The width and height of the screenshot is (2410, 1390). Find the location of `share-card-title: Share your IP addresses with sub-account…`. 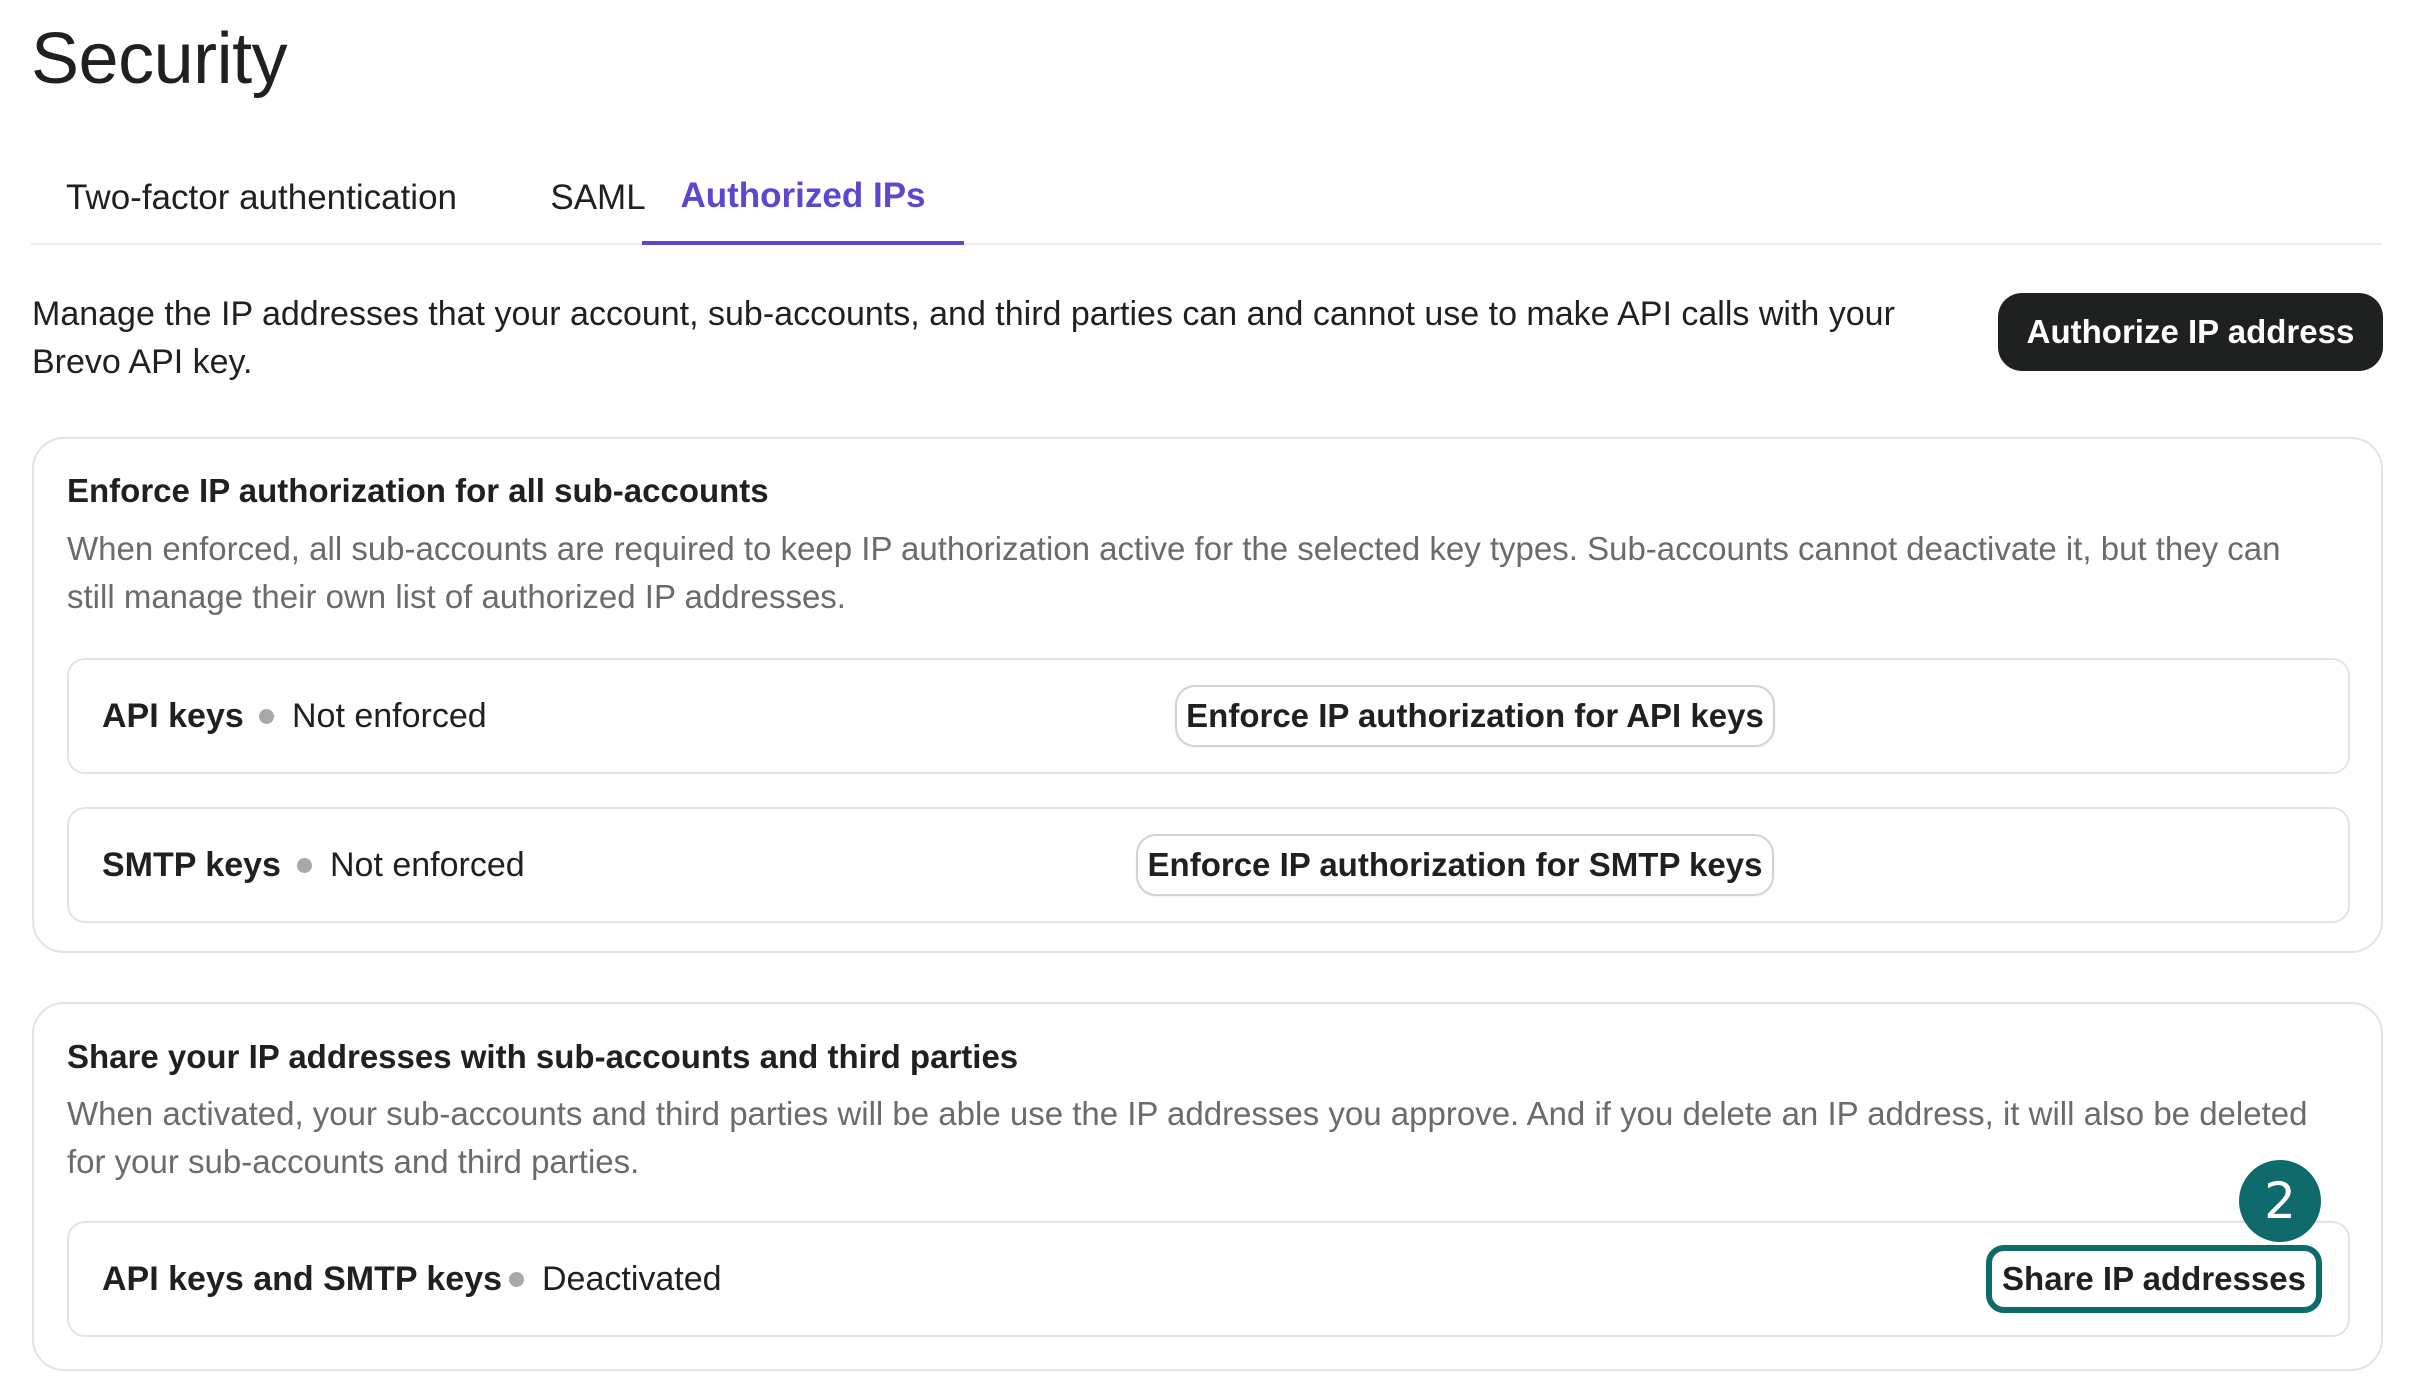

share-card-title: Share your IP addresses with sub-account… is located at coordinates (543, 1056).